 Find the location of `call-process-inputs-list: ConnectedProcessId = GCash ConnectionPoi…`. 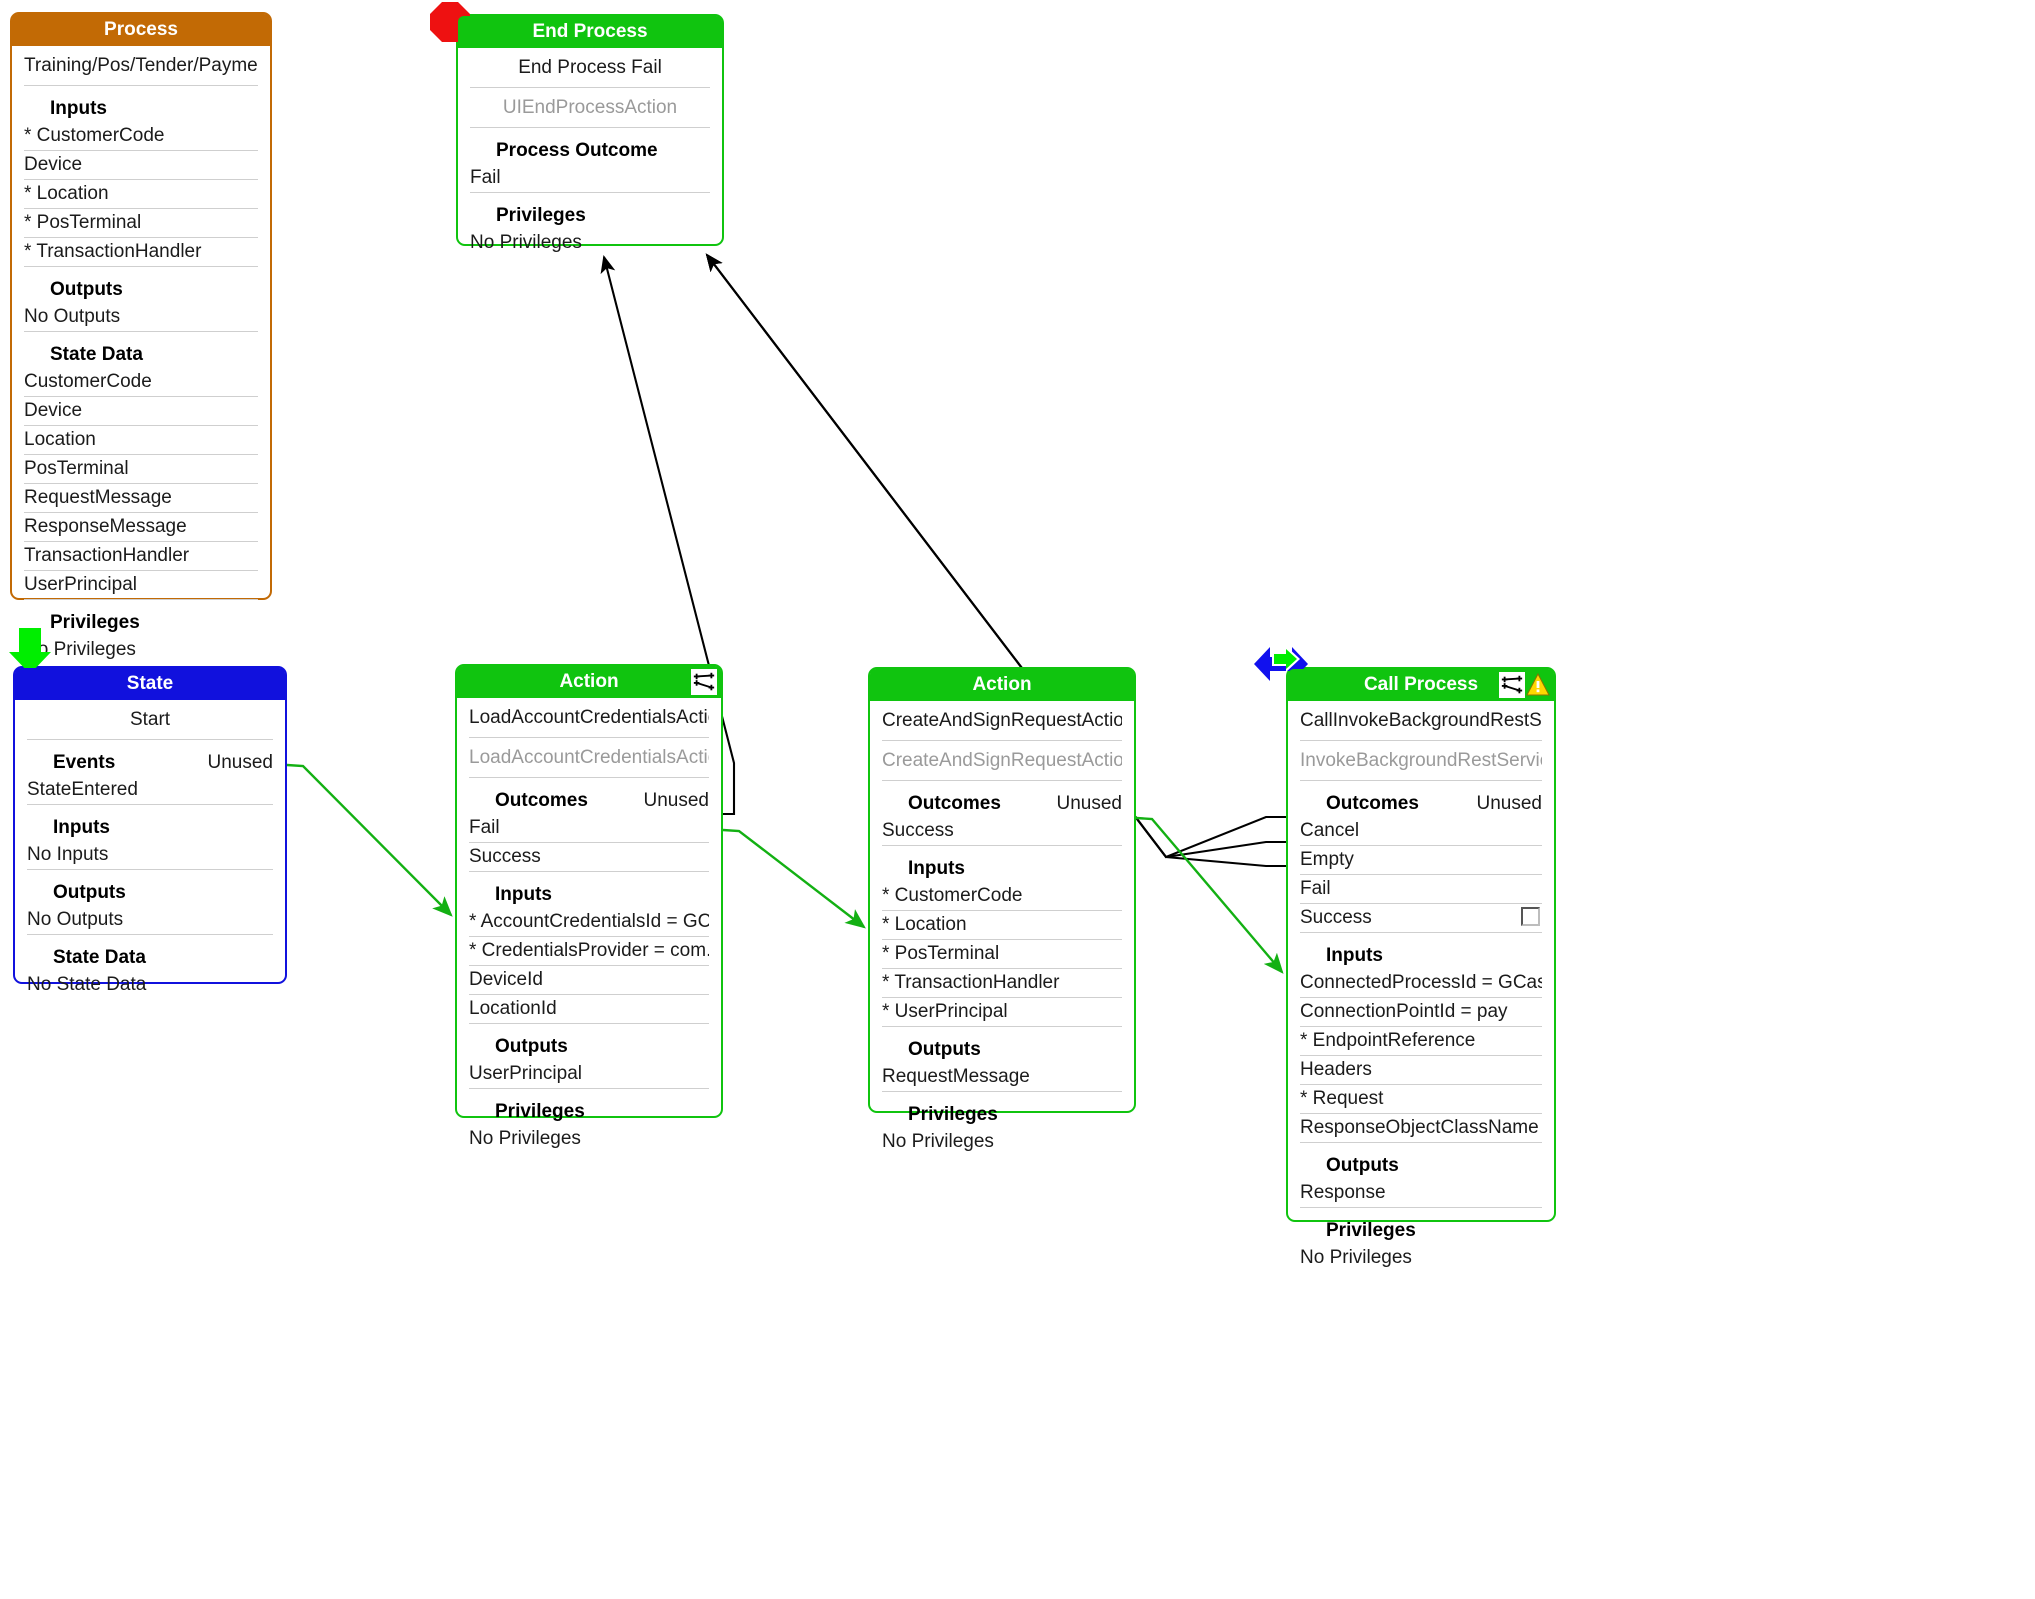

call-process-inputs-list: ConnectedProcessId = GCash ConnectionPoi… is located at coordinates (1421, 1056).